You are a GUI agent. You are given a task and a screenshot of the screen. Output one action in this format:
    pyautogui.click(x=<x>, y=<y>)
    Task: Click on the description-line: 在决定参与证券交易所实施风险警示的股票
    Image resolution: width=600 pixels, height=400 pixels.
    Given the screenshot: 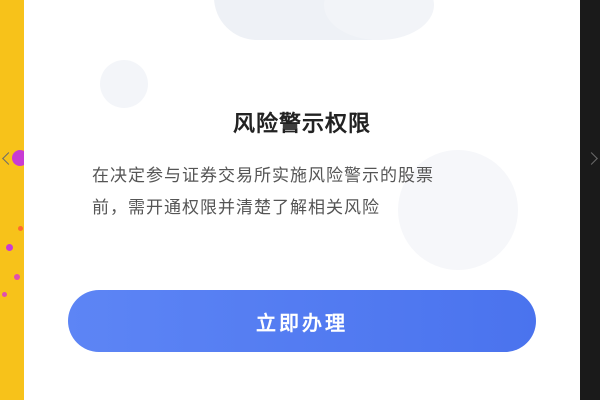 What is the action you would take?
    pyautogui.click(x=263, y=176)
    